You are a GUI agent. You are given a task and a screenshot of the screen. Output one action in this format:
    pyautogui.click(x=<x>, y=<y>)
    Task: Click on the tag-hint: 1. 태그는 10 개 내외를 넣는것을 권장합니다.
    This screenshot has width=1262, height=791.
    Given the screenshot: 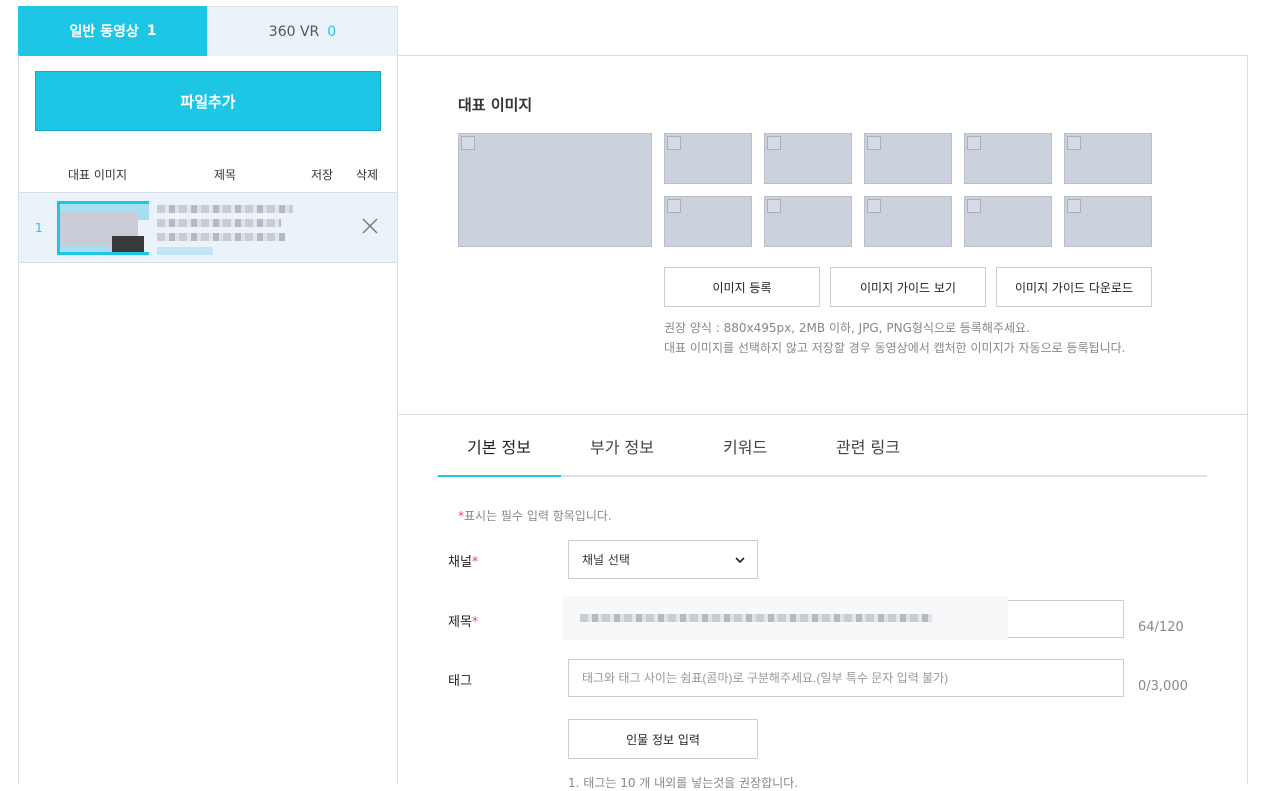 What is the action you would take?
    pyautogui.click(x=683, y=783)
    